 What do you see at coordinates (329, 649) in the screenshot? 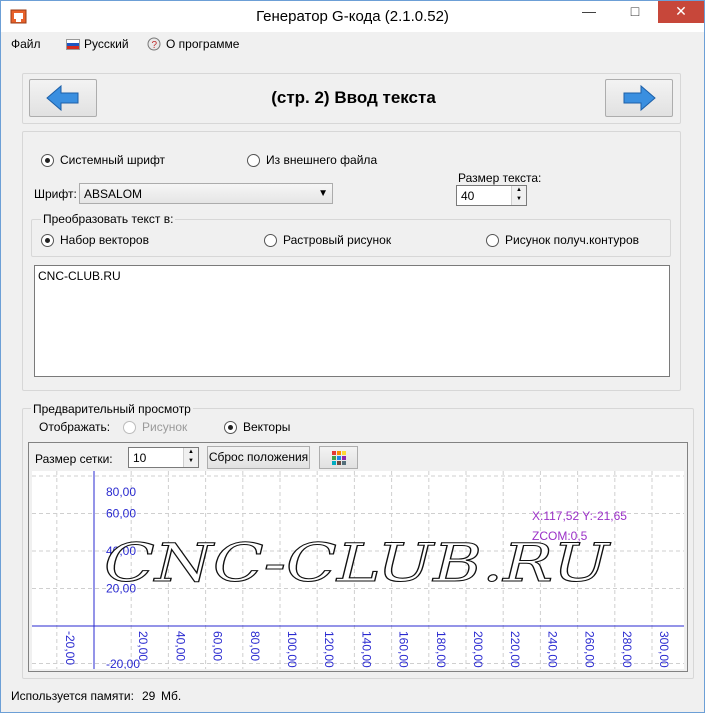
I see `x-tick-label: 120,00` at bounding box center [329, 649].